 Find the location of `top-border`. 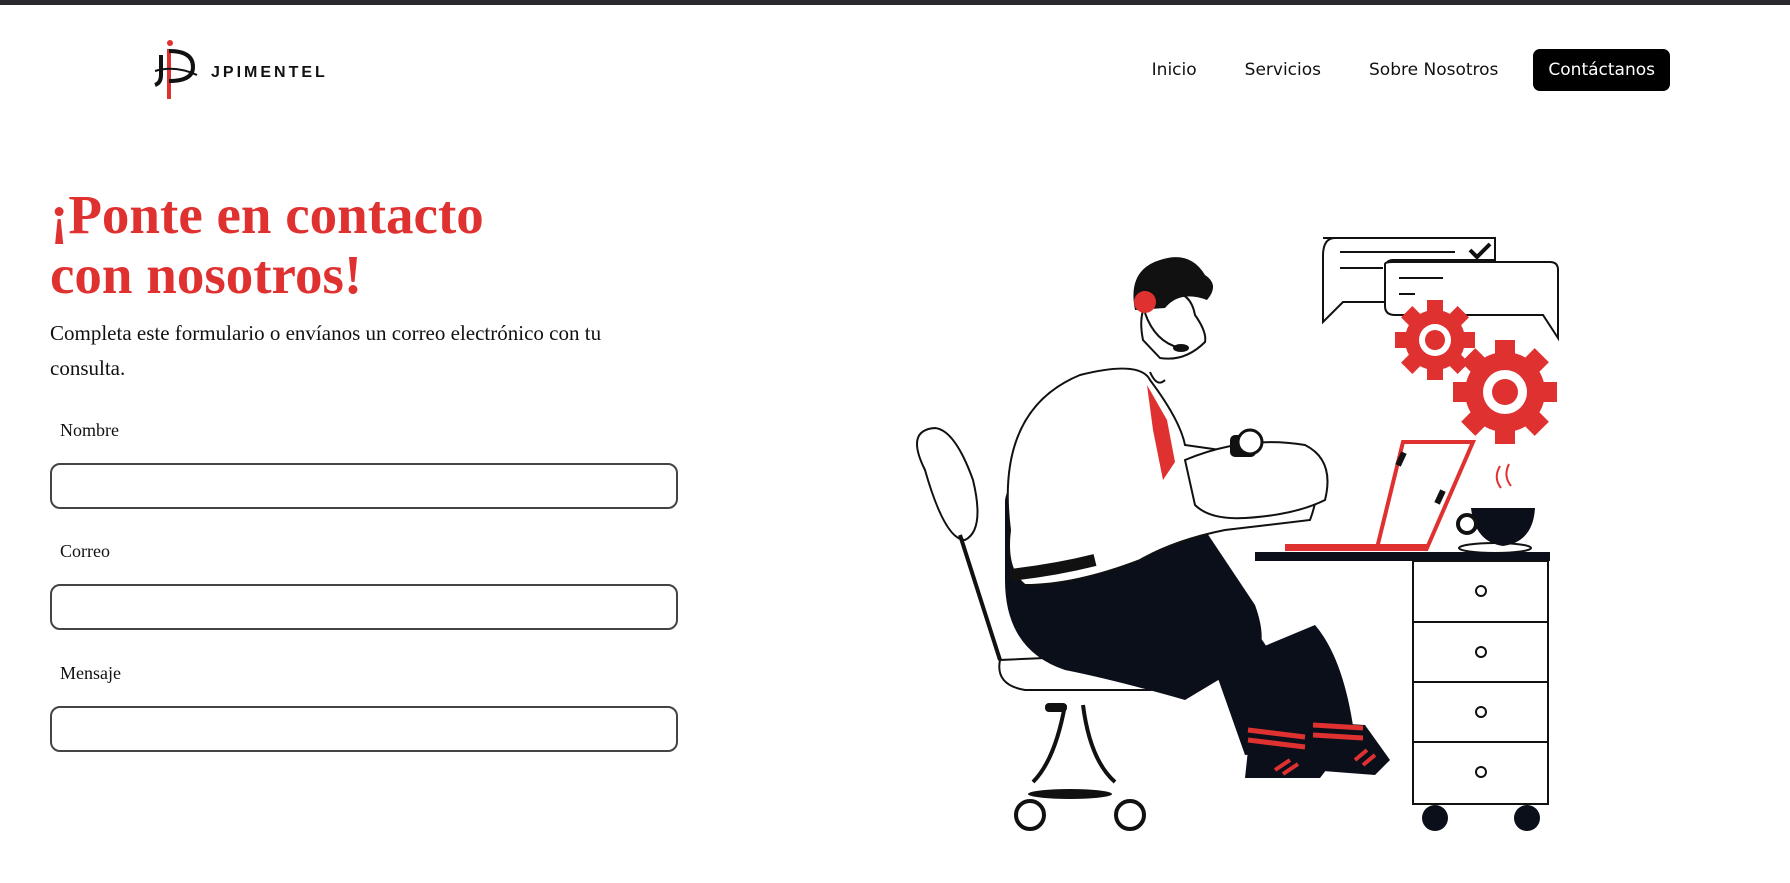

top-border is located at coordinates (895, 2).